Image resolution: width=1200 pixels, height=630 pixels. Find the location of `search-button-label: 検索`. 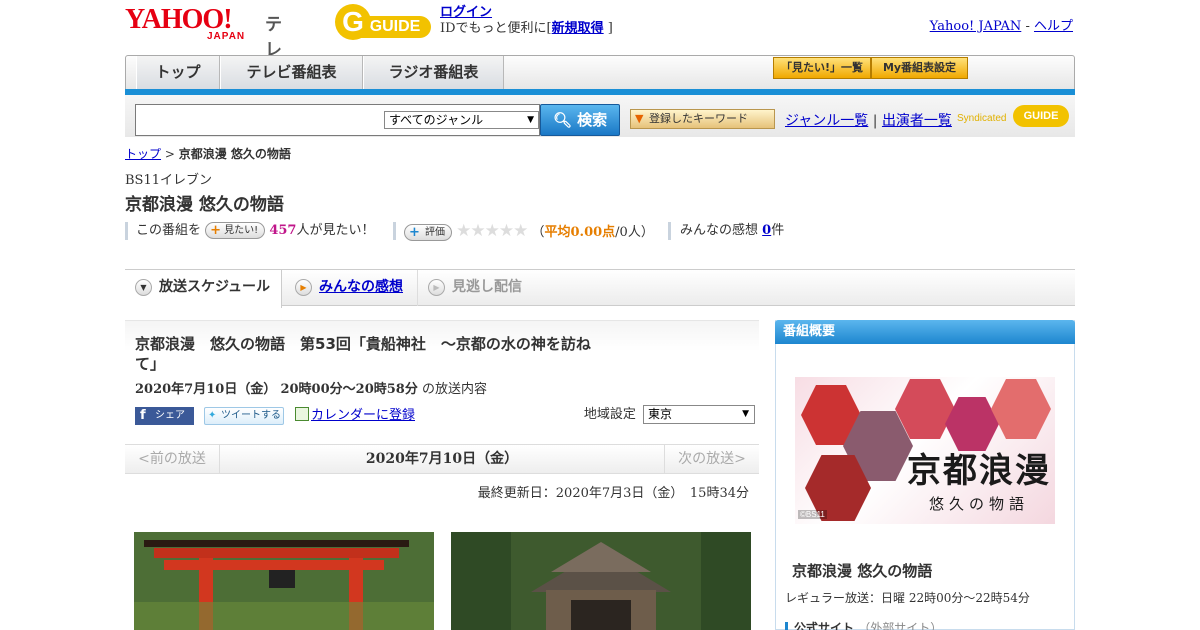

search-button-label: 検索 is located at coordinates (592, 120).